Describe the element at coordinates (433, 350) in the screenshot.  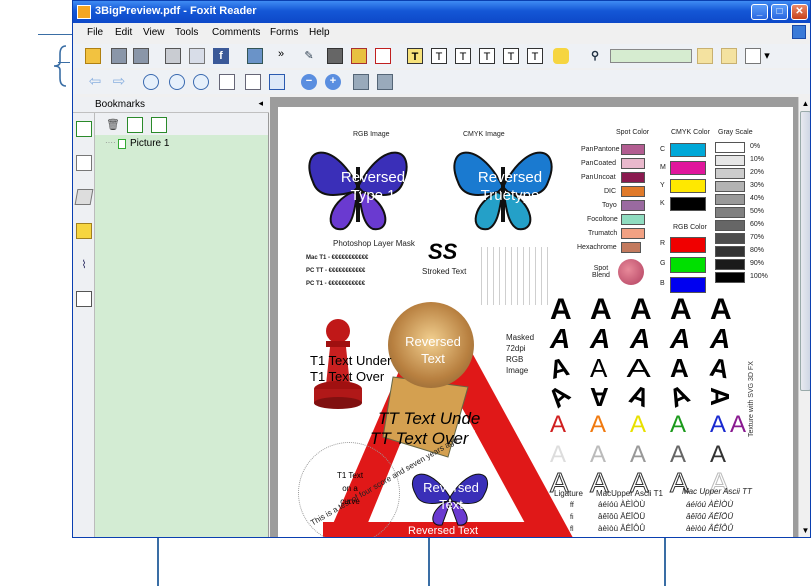
I see `reversed-text-moth: Reversed Text` at that location.